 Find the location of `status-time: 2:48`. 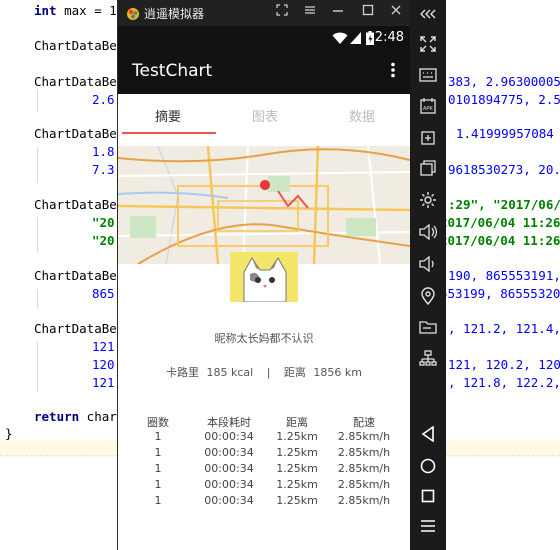

status-time: 2:48 is located at coordinates (389, 37).